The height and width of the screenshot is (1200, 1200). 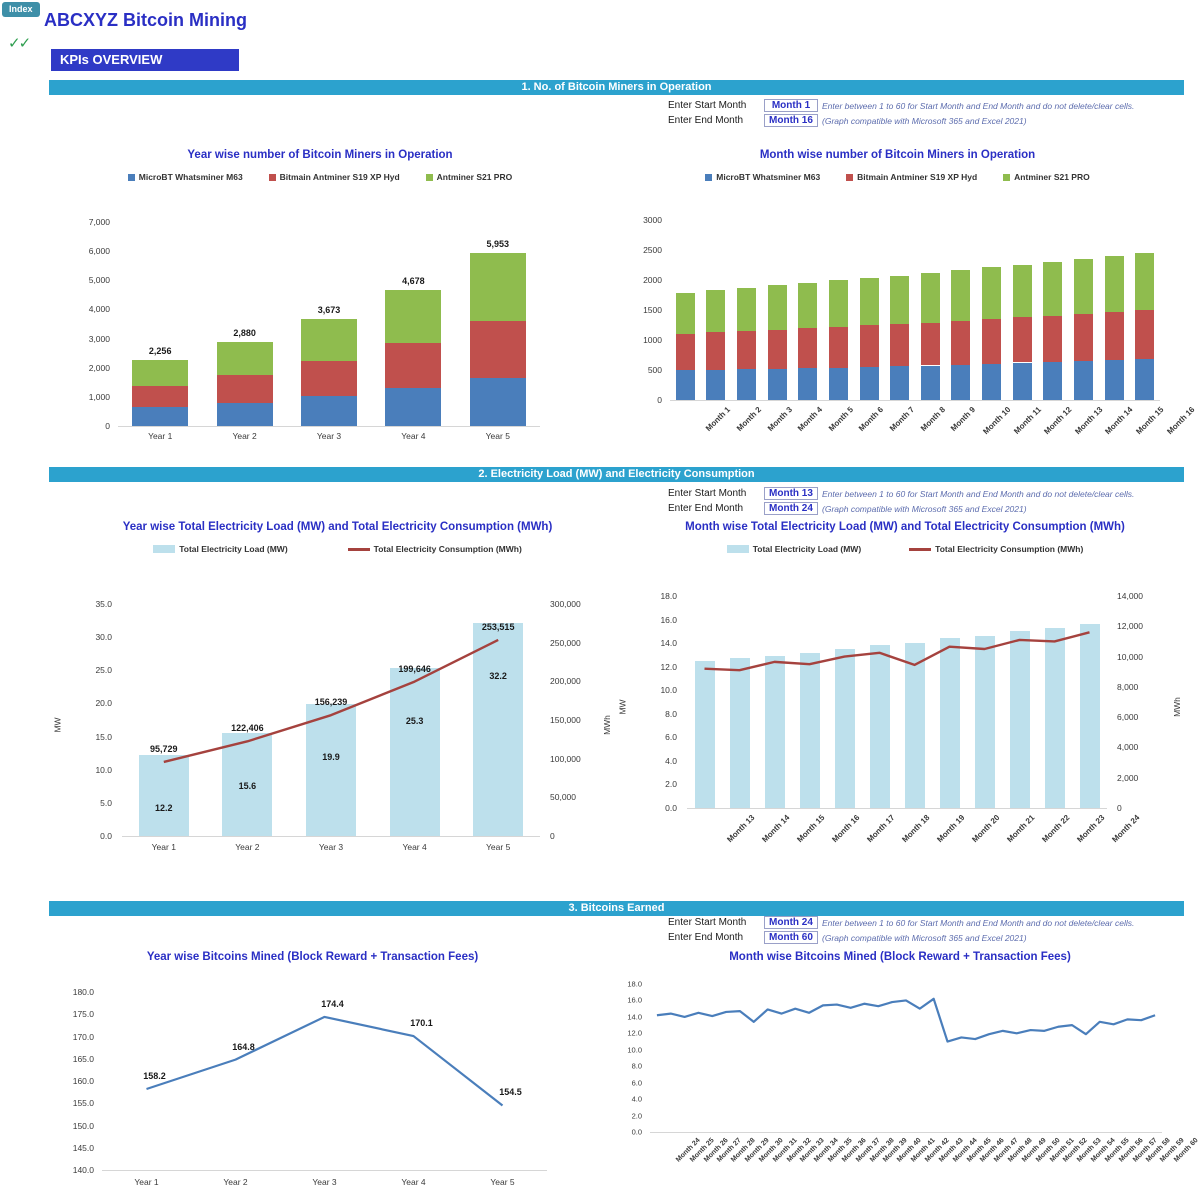 I want to click on y-axis-tick: 500, so click(x=654, y=370).